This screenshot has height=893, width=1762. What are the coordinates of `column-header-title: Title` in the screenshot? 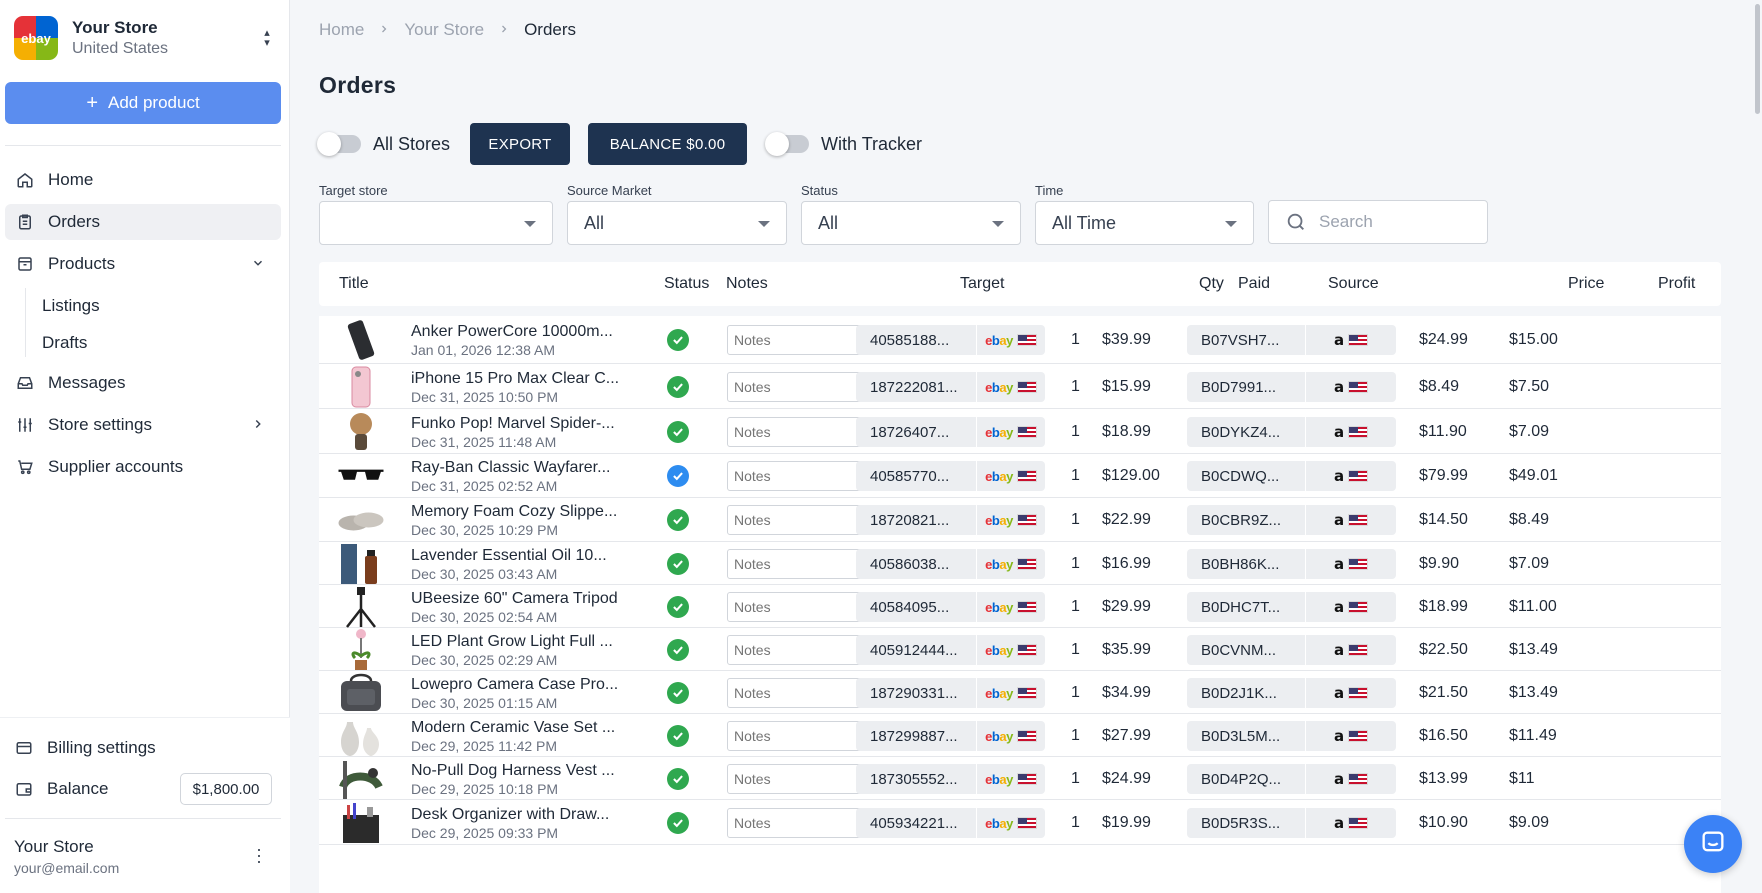 It's located at (354, 284).